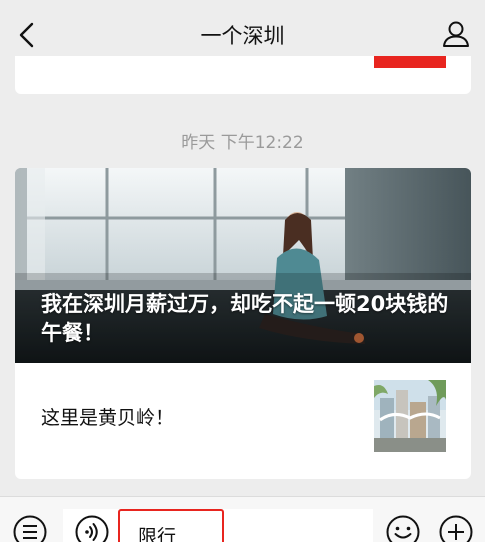 Image resolution: width=485 pixels, height=542 pixels. I want to click on article-sub-title: 这里是黄贝岭！, so click(108, 418).